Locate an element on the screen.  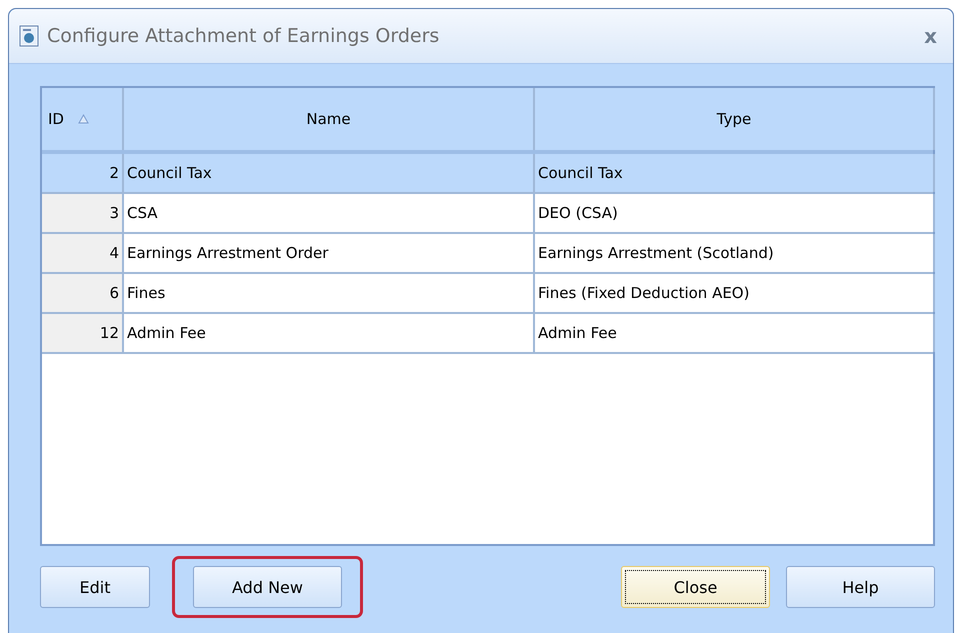
window-title: Configure Attachment of Earnings Orders is located at coordinates (243, 36).